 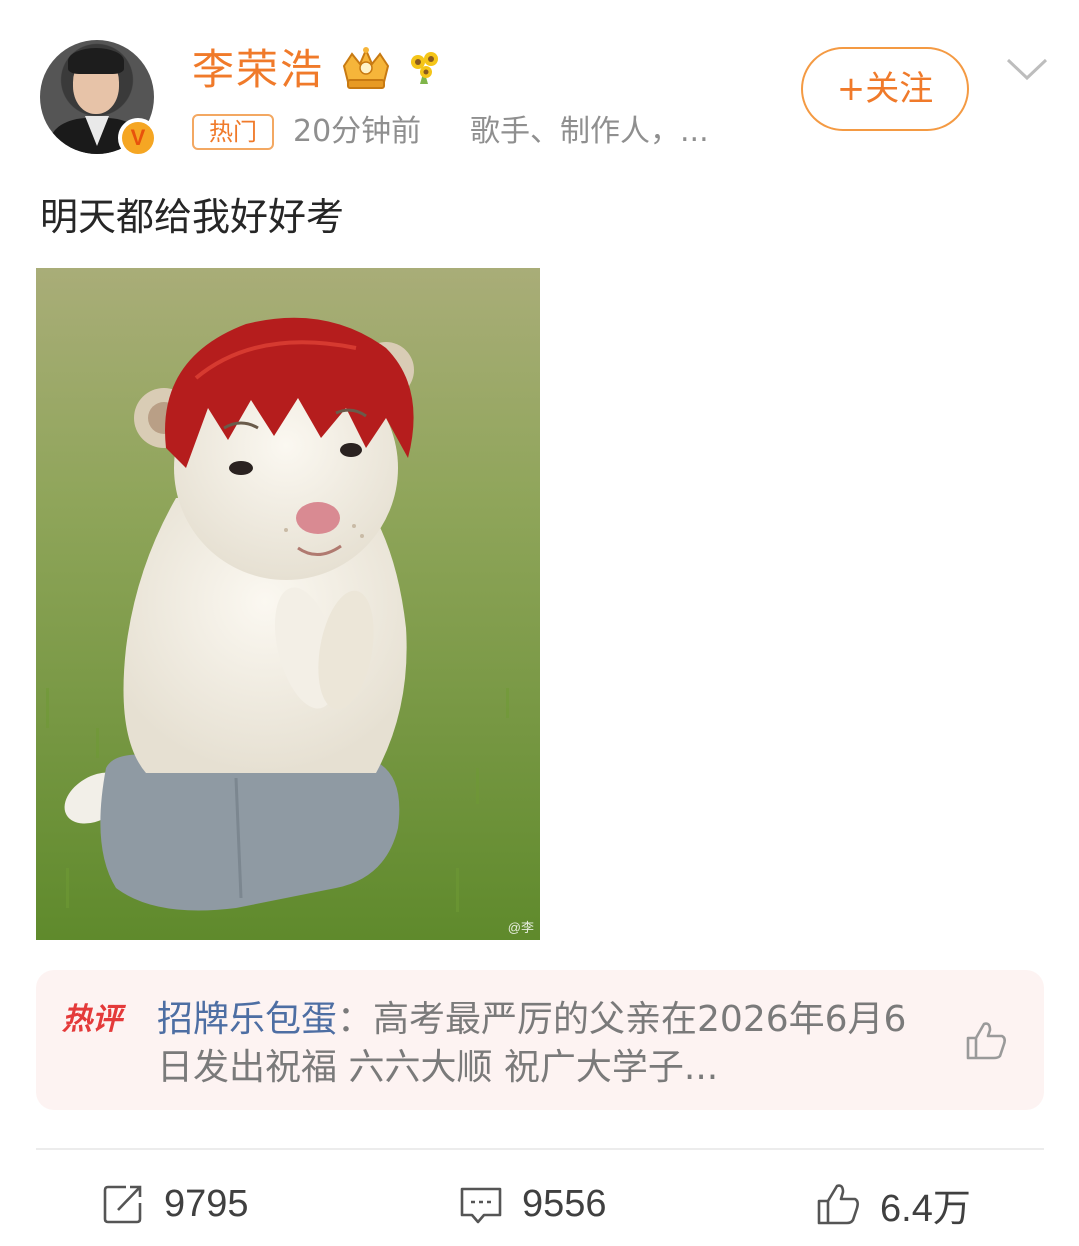 I want to click on repost-count: 9795, so click(x=206, y=1203).